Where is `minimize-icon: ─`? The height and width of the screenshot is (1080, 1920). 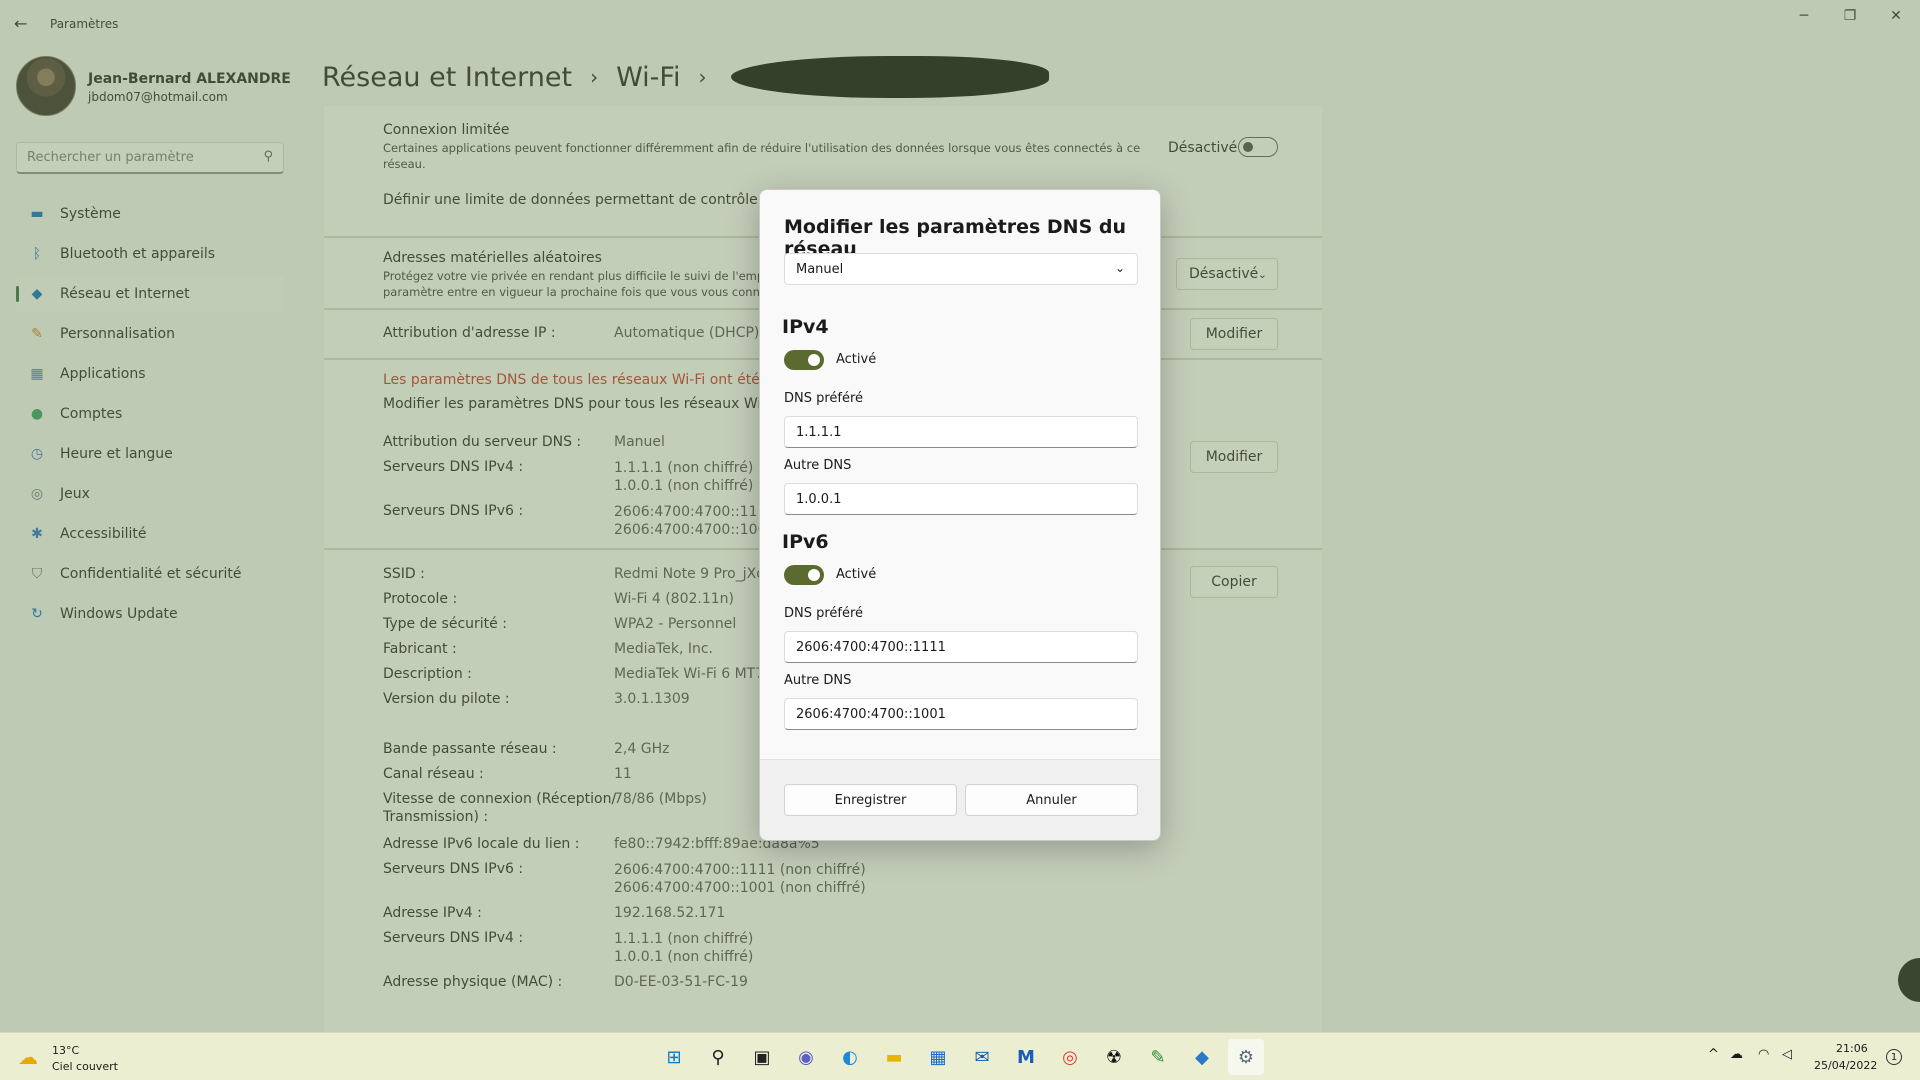
minimize-icon: ─ is located at coordinates (1804, 16).